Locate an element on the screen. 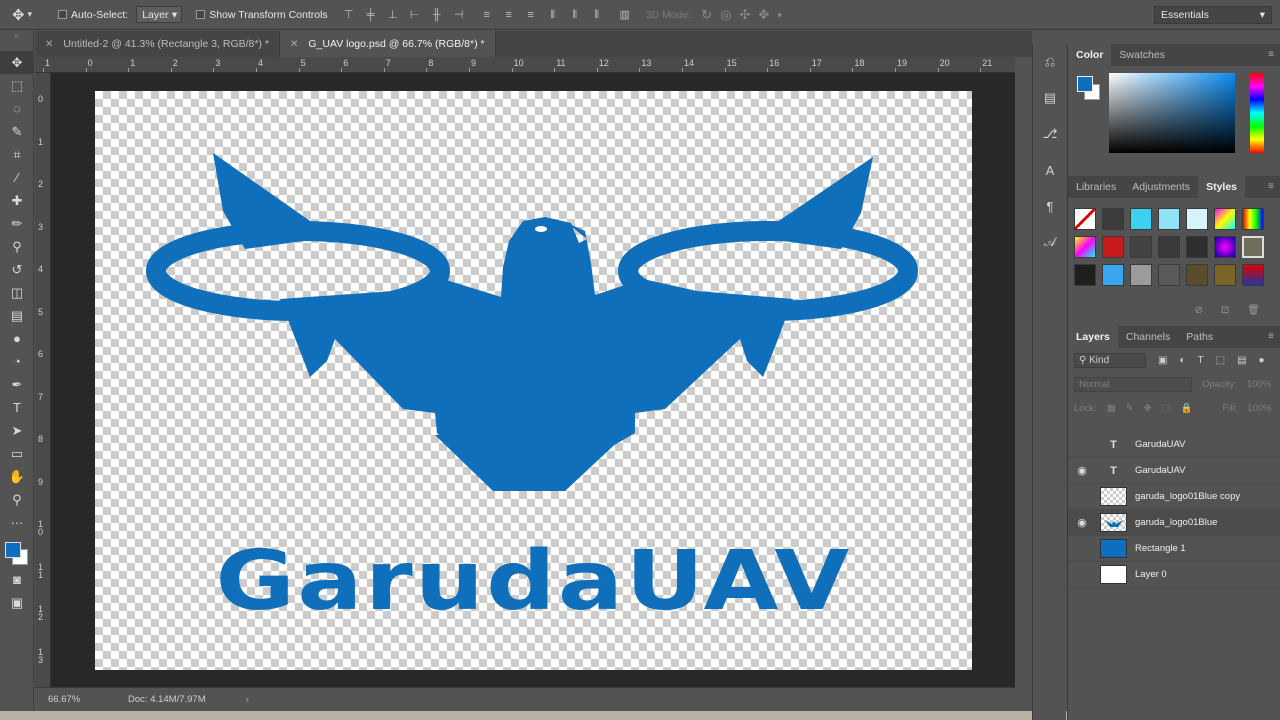 The width and height of the screenshot is (1280, 720). show-transform-checkbox: Show Transform Controls is located at coordinates (262, 15).